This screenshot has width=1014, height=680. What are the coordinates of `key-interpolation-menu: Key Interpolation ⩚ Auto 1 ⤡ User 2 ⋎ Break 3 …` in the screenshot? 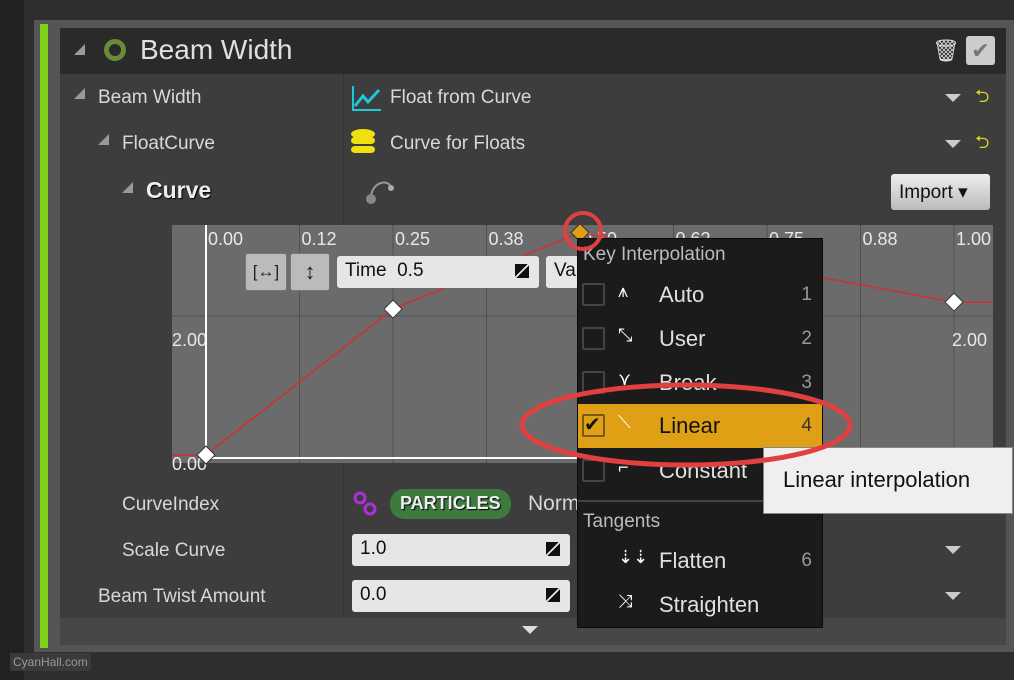 It's located at (700, 433).